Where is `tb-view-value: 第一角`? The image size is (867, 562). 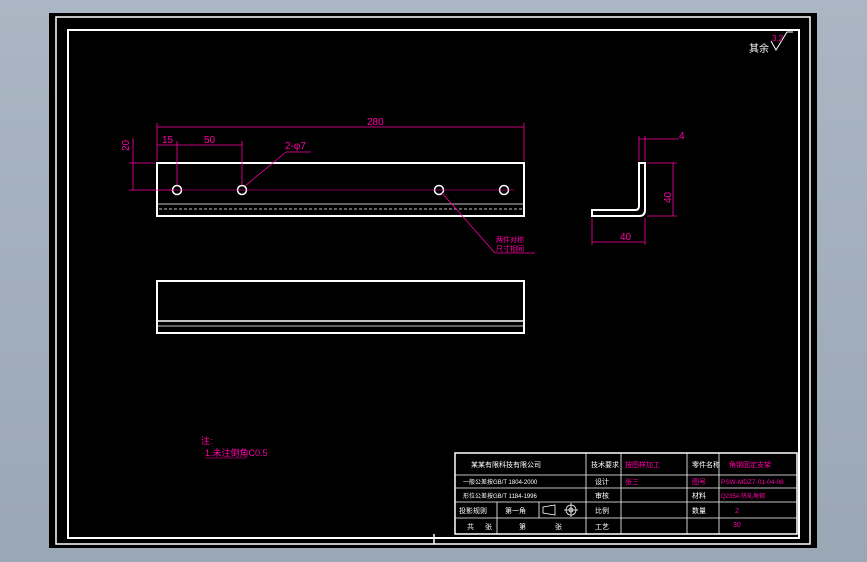
tb-view-value: 第一角 is located at coordinates (515, 510).